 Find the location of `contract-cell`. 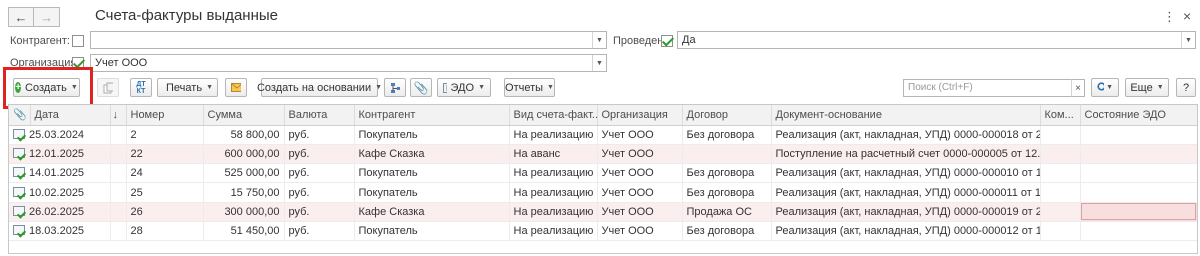

contract-cell is located at coordinates (727, 154).